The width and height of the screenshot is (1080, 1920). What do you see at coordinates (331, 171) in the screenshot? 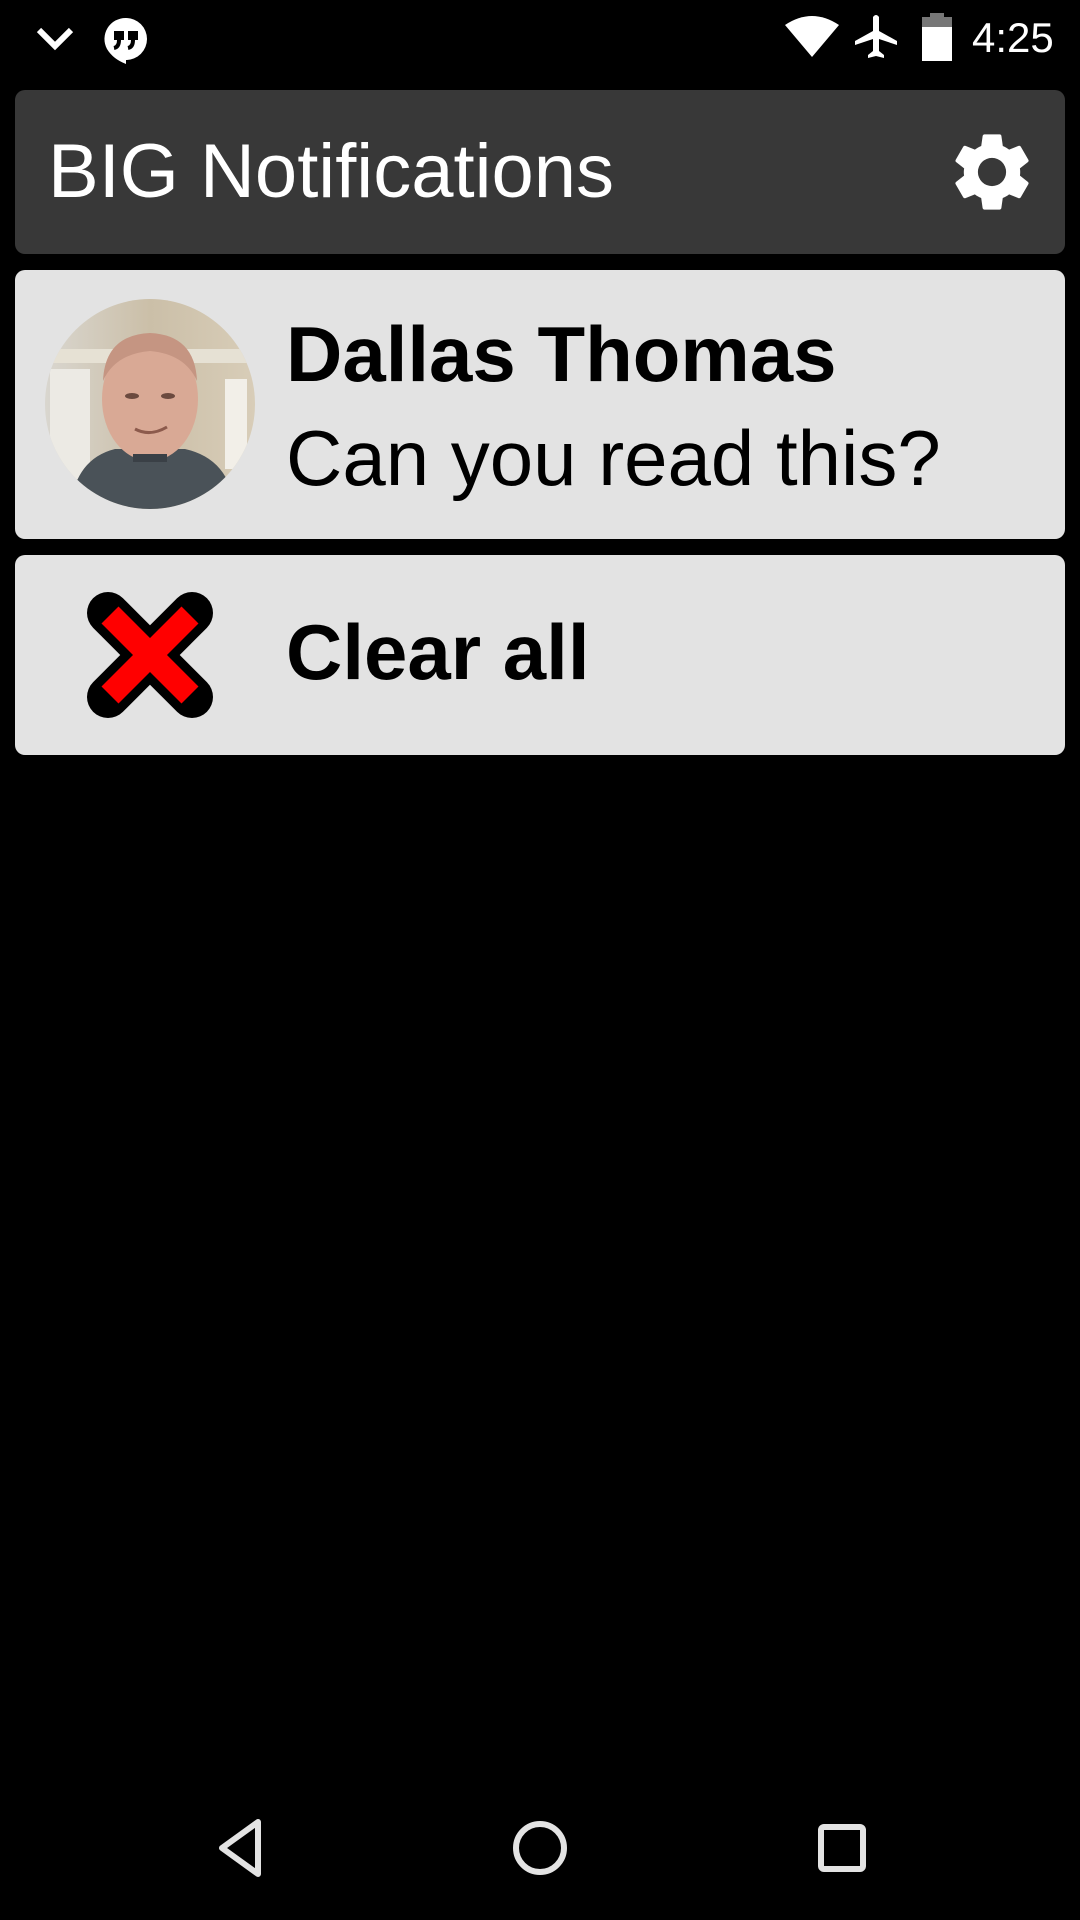
I see `app-title: BIG Notifications` at bounding box center [331, 171].